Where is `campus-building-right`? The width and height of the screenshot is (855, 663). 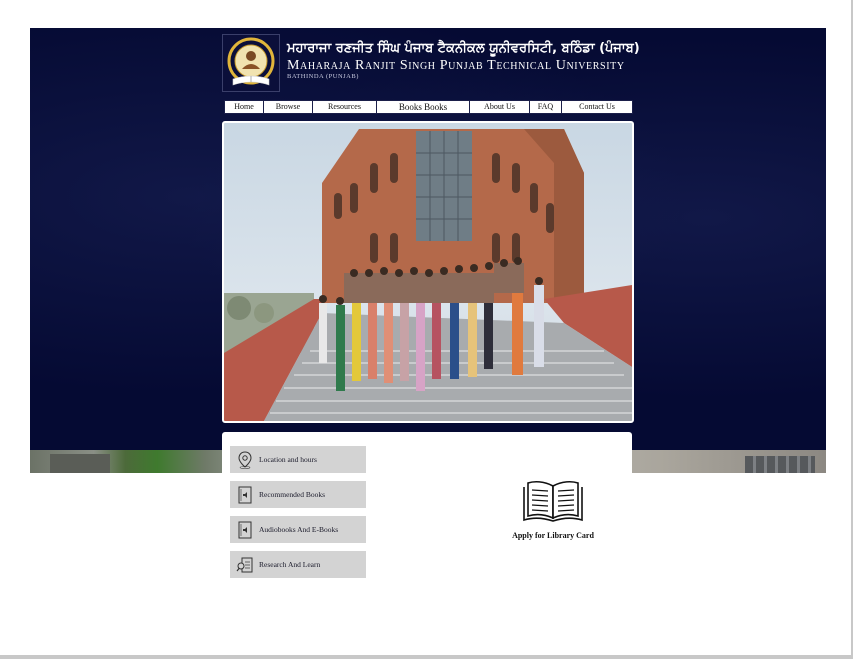 campus-building-right is located at coordinates (780, 464).